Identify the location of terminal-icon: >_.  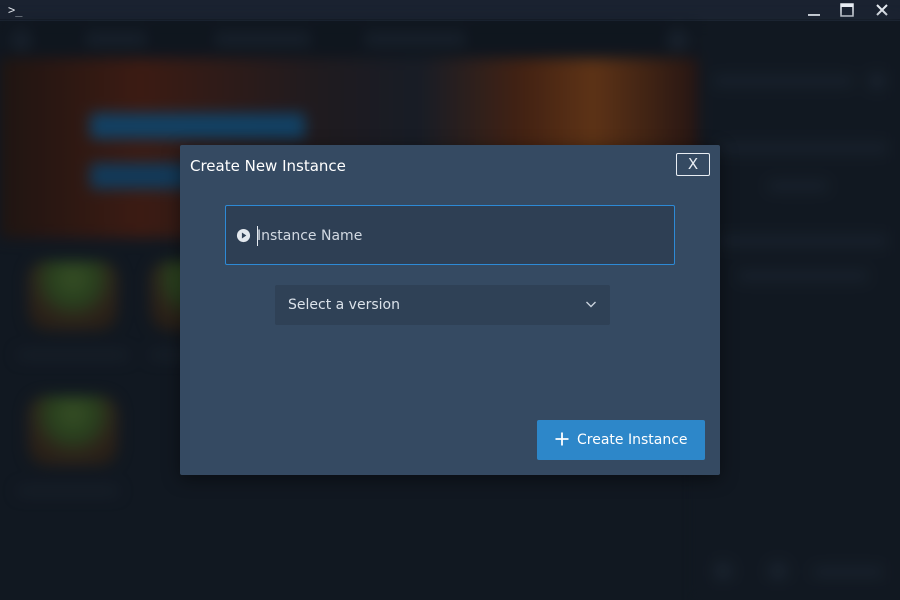
(15, 10).